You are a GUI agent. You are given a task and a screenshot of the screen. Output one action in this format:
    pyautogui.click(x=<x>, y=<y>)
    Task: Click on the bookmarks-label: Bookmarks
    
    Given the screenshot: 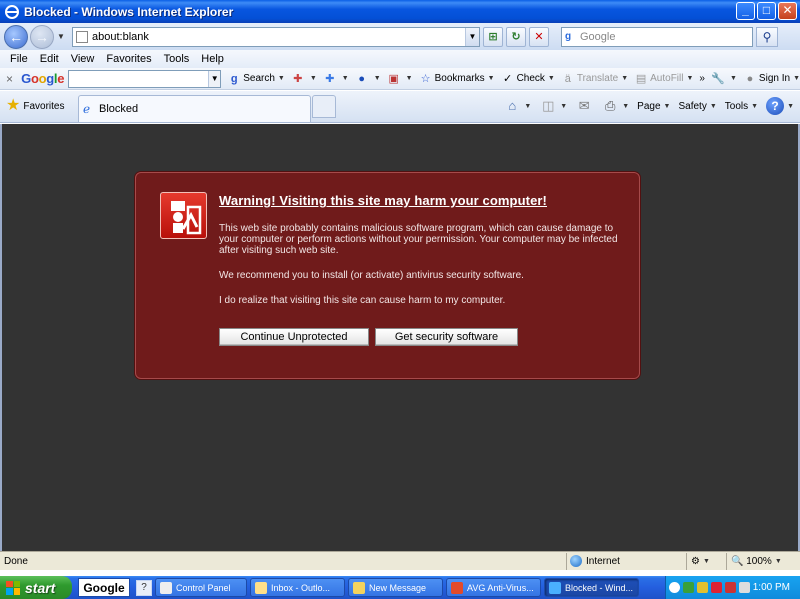 What is the action you would take?
    pyautogui.click(x=459, y=78)
    